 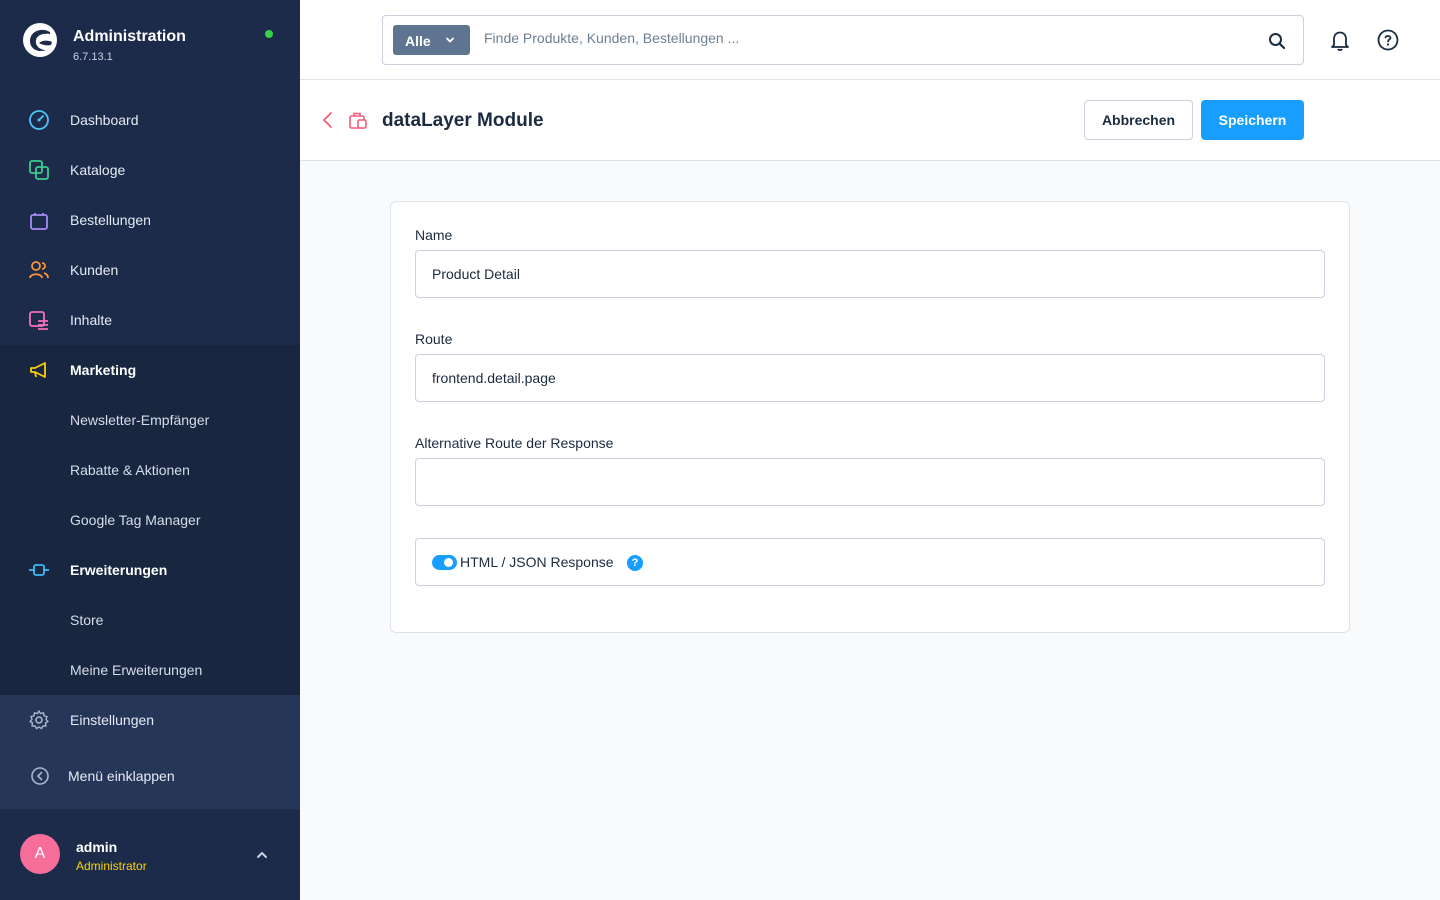 I want to click on sidebar-item-label: Meine Erweiterungen, so click(x=136, y=670).